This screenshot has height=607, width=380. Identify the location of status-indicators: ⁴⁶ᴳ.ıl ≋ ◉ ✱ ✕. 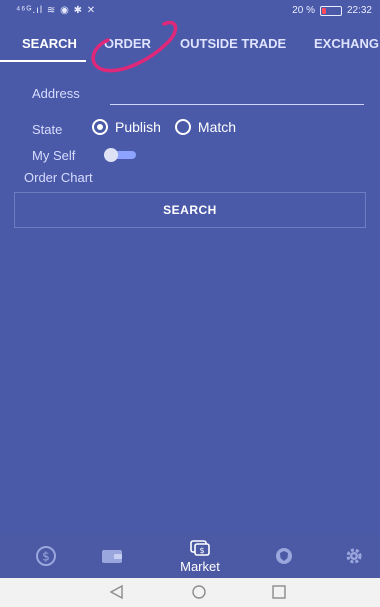
(56, 10).